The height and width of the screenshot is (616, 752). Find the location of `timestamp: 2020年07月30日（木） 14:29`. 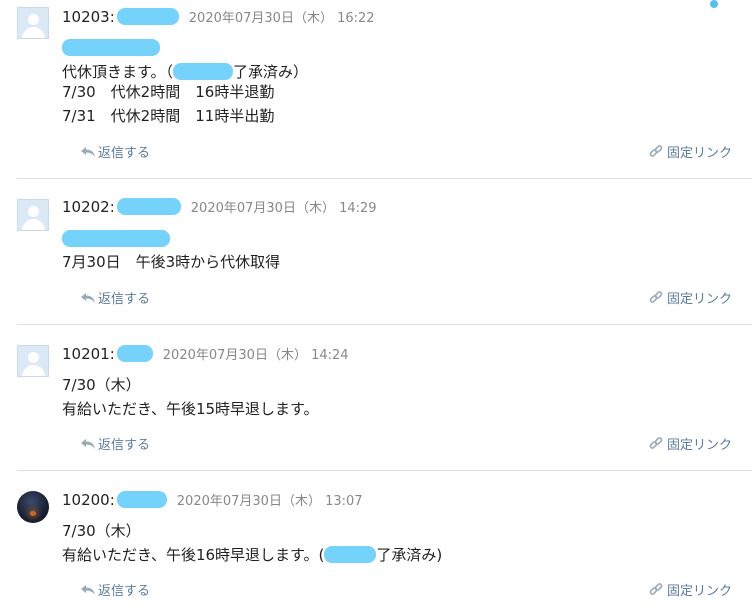

timestamp: 2020年07月30日（木） 14:29 is located at coordinates (283, 208).